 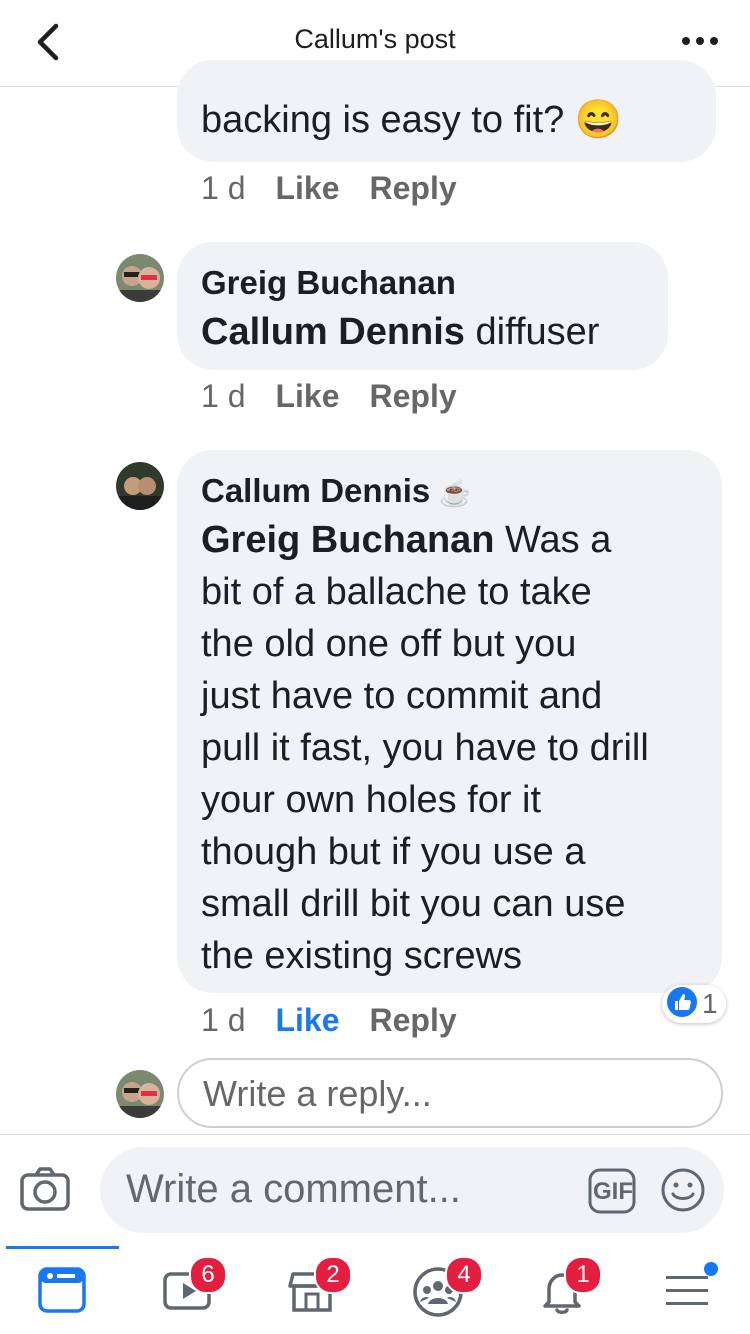 I want to click on page-title: Callum's post, so click(x=375, y=39).